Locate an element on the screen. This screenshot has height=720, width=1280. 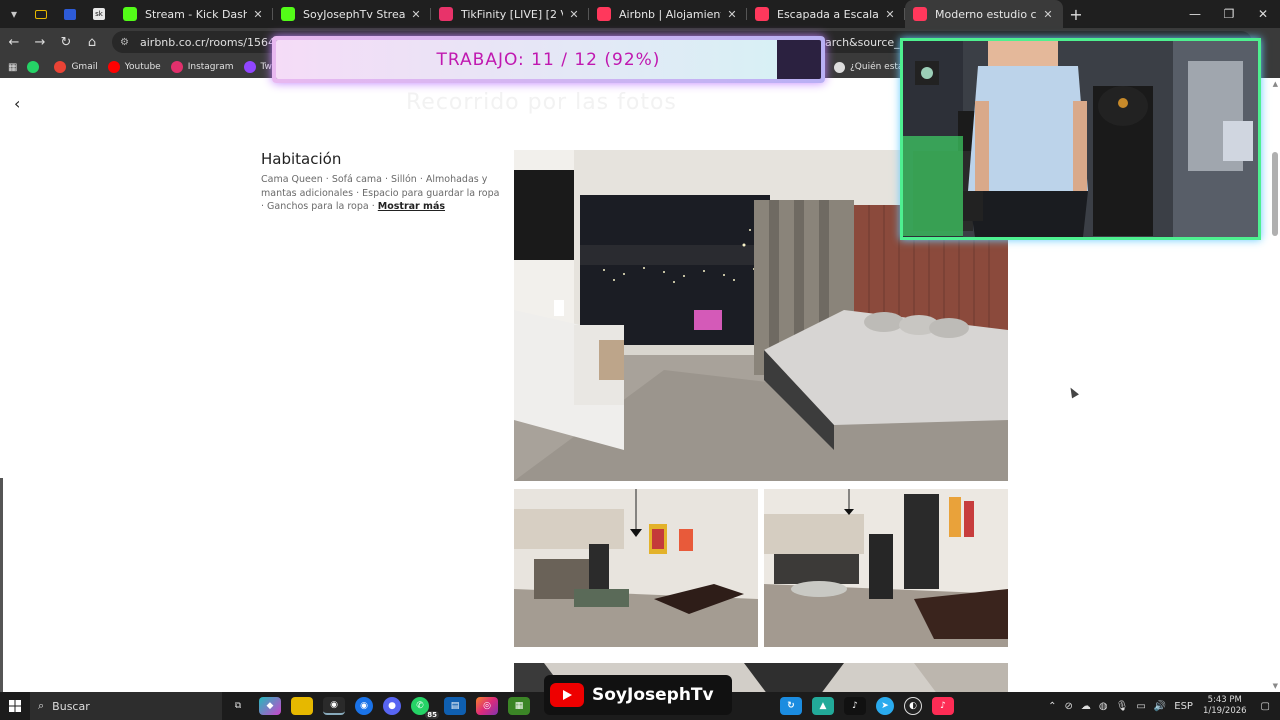
sync-app-icon: ↻ is located at coordinates (791, 706).